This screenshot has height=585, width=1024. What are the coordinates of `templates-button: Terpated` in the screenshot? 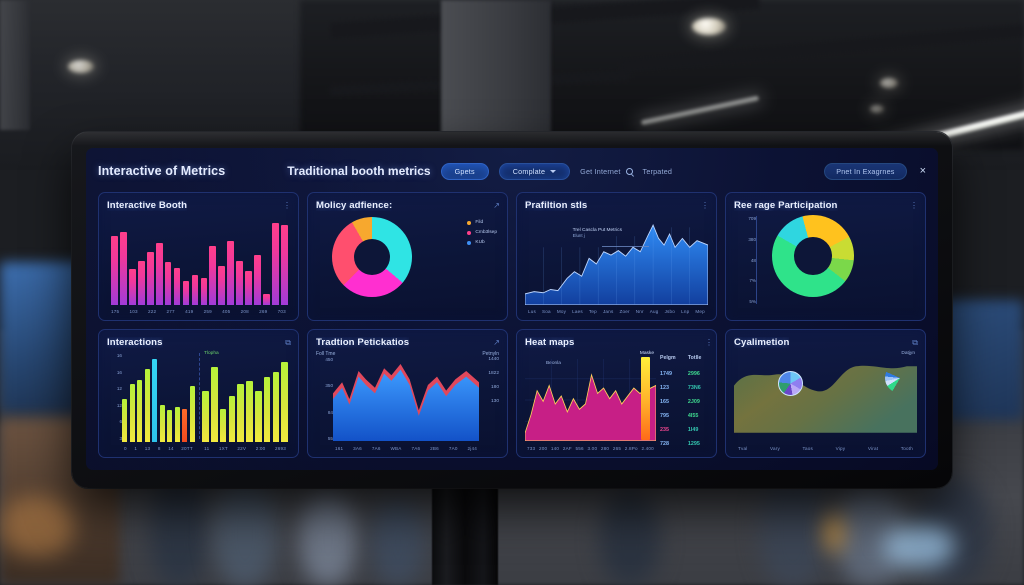 It's located at (658, 171).